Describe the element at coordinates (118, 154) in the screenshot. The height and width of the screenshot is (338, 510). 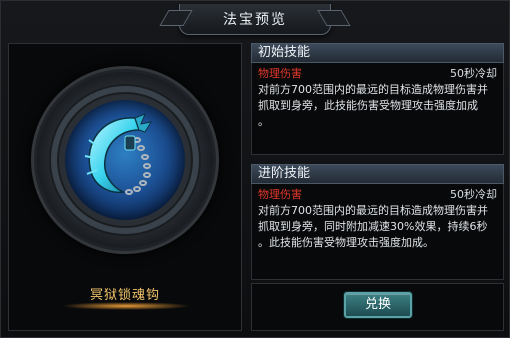
I see `chain-hook-weapon-icon` at that location.